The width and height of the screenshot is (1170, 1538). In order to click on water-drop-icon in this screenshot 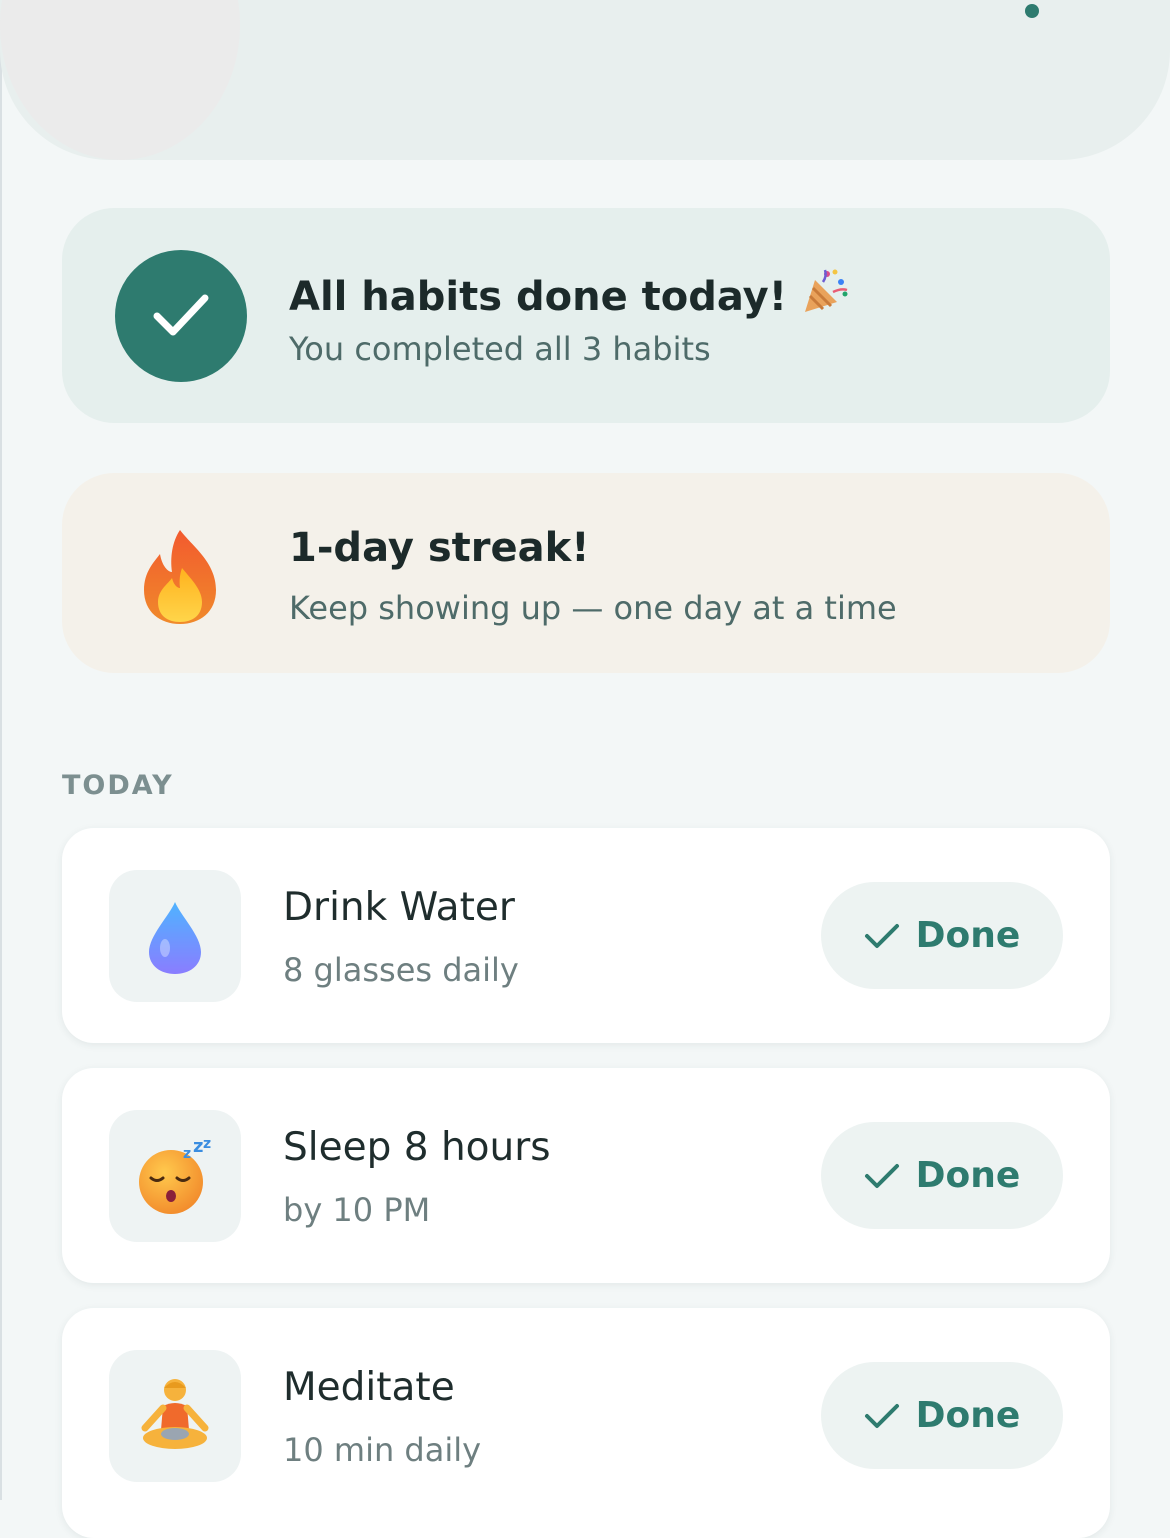, I will do `click(175, 936)`.